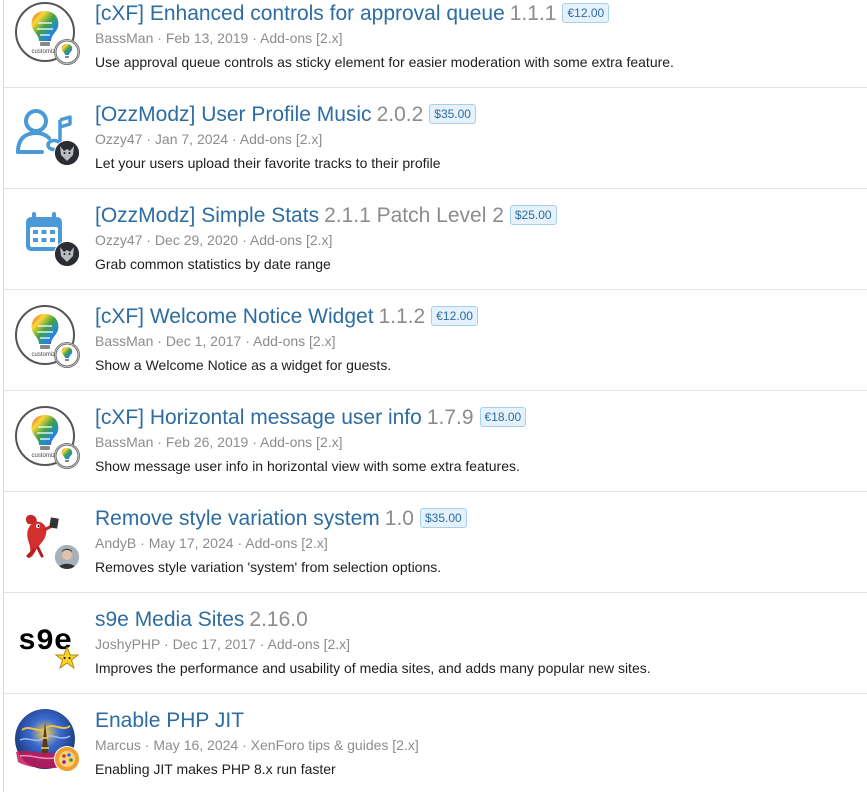 This screenshot has height=795, width=867. What do you see at coordinates (207, 38) in the screenshot?
I see `date-link: Feb 13, 2019` at bounding box center [207, 38].